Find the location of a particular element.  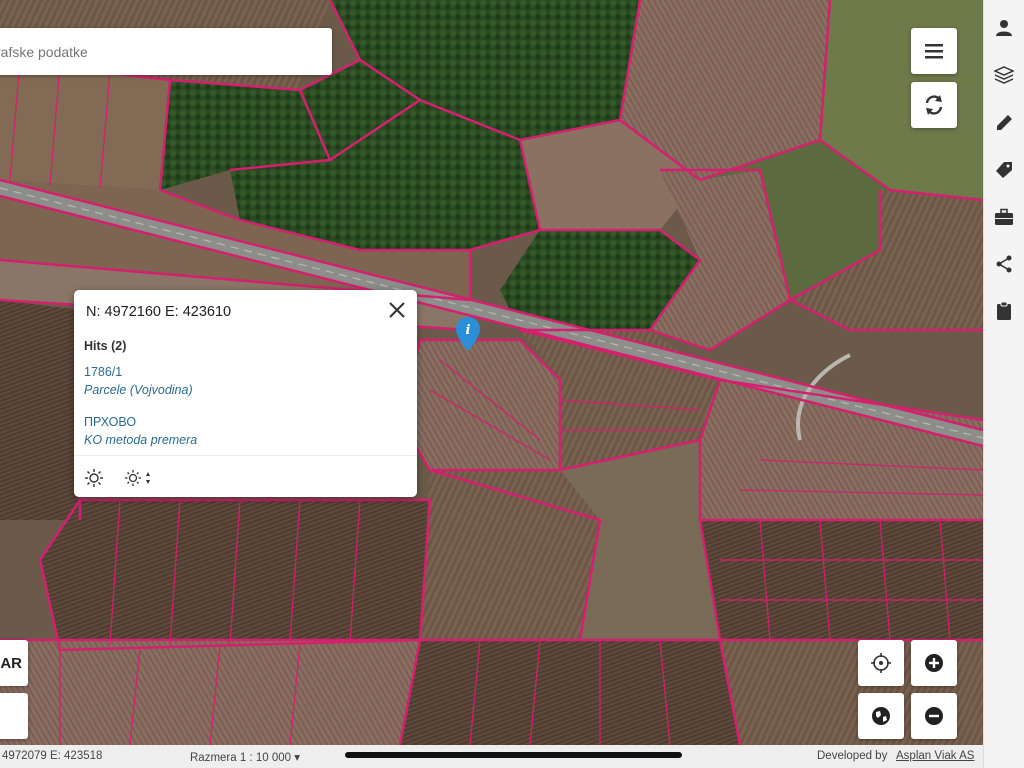

refresh-button is located at coordinates (934, 105).